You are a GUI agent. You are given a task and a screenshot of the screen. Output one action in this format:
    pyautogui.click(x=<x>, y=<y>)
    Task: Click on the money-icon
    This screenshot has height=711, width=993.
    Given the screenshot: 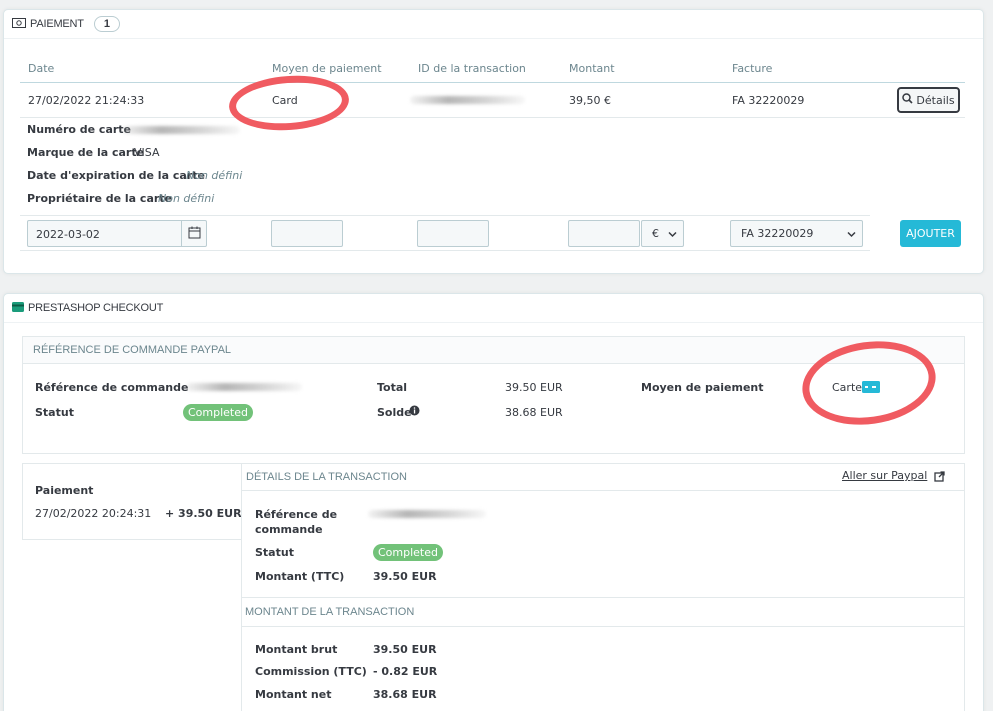 What is the action you would take?
    pyautogui.click(x=19, y=24)
    